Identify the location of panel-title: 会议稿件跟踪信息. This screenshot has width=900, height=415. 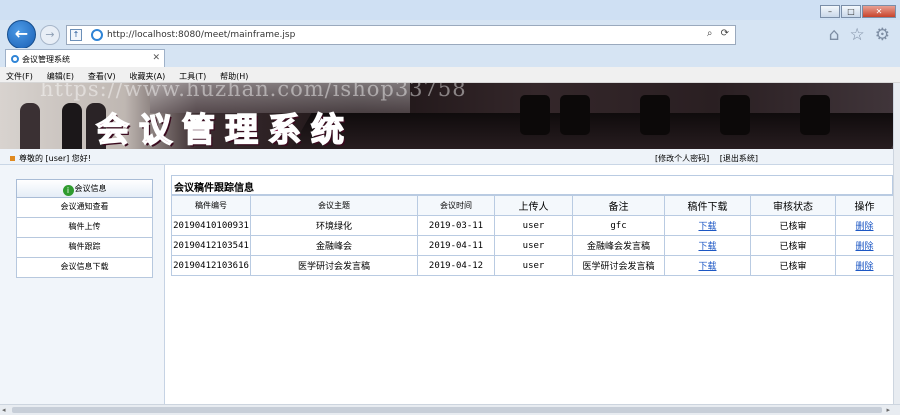
(532, 185).